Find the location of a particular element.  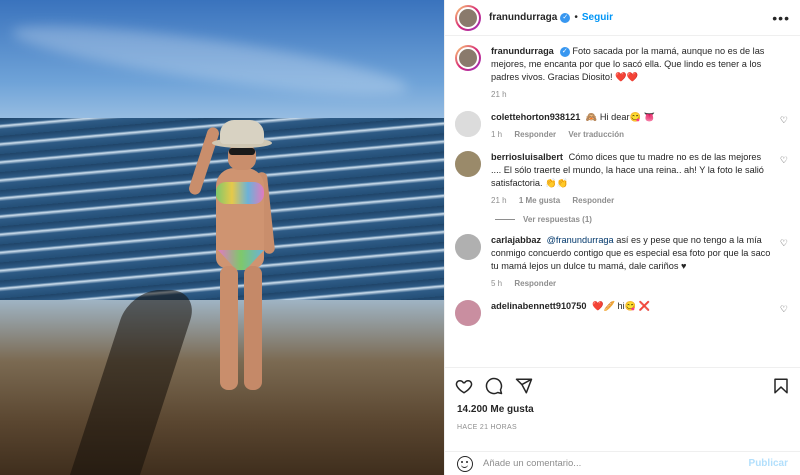

comment-time: 5 h is located at coordinates (496, 283).